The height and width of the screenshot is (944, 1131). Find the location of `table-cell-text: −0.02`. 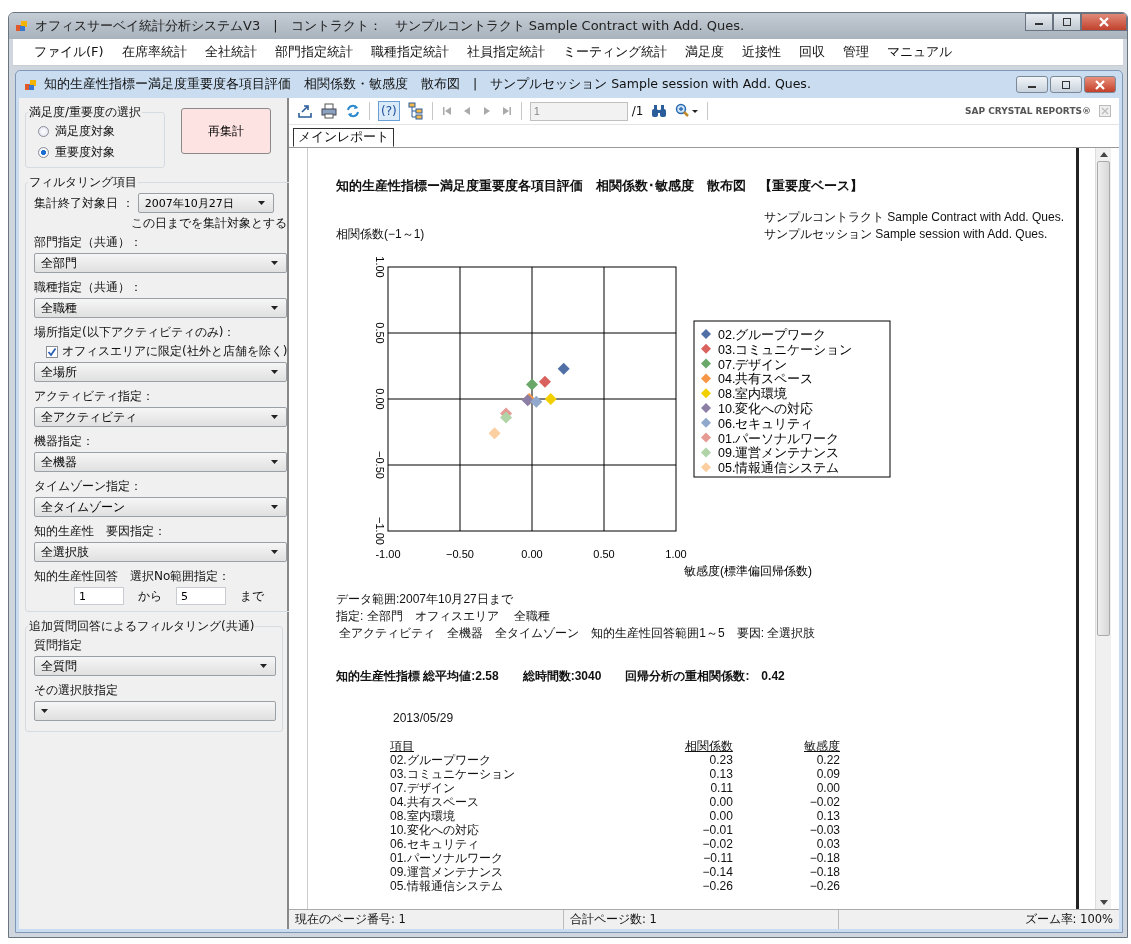

table-cell-text: −0.02 is located at coordinates (717, 844).